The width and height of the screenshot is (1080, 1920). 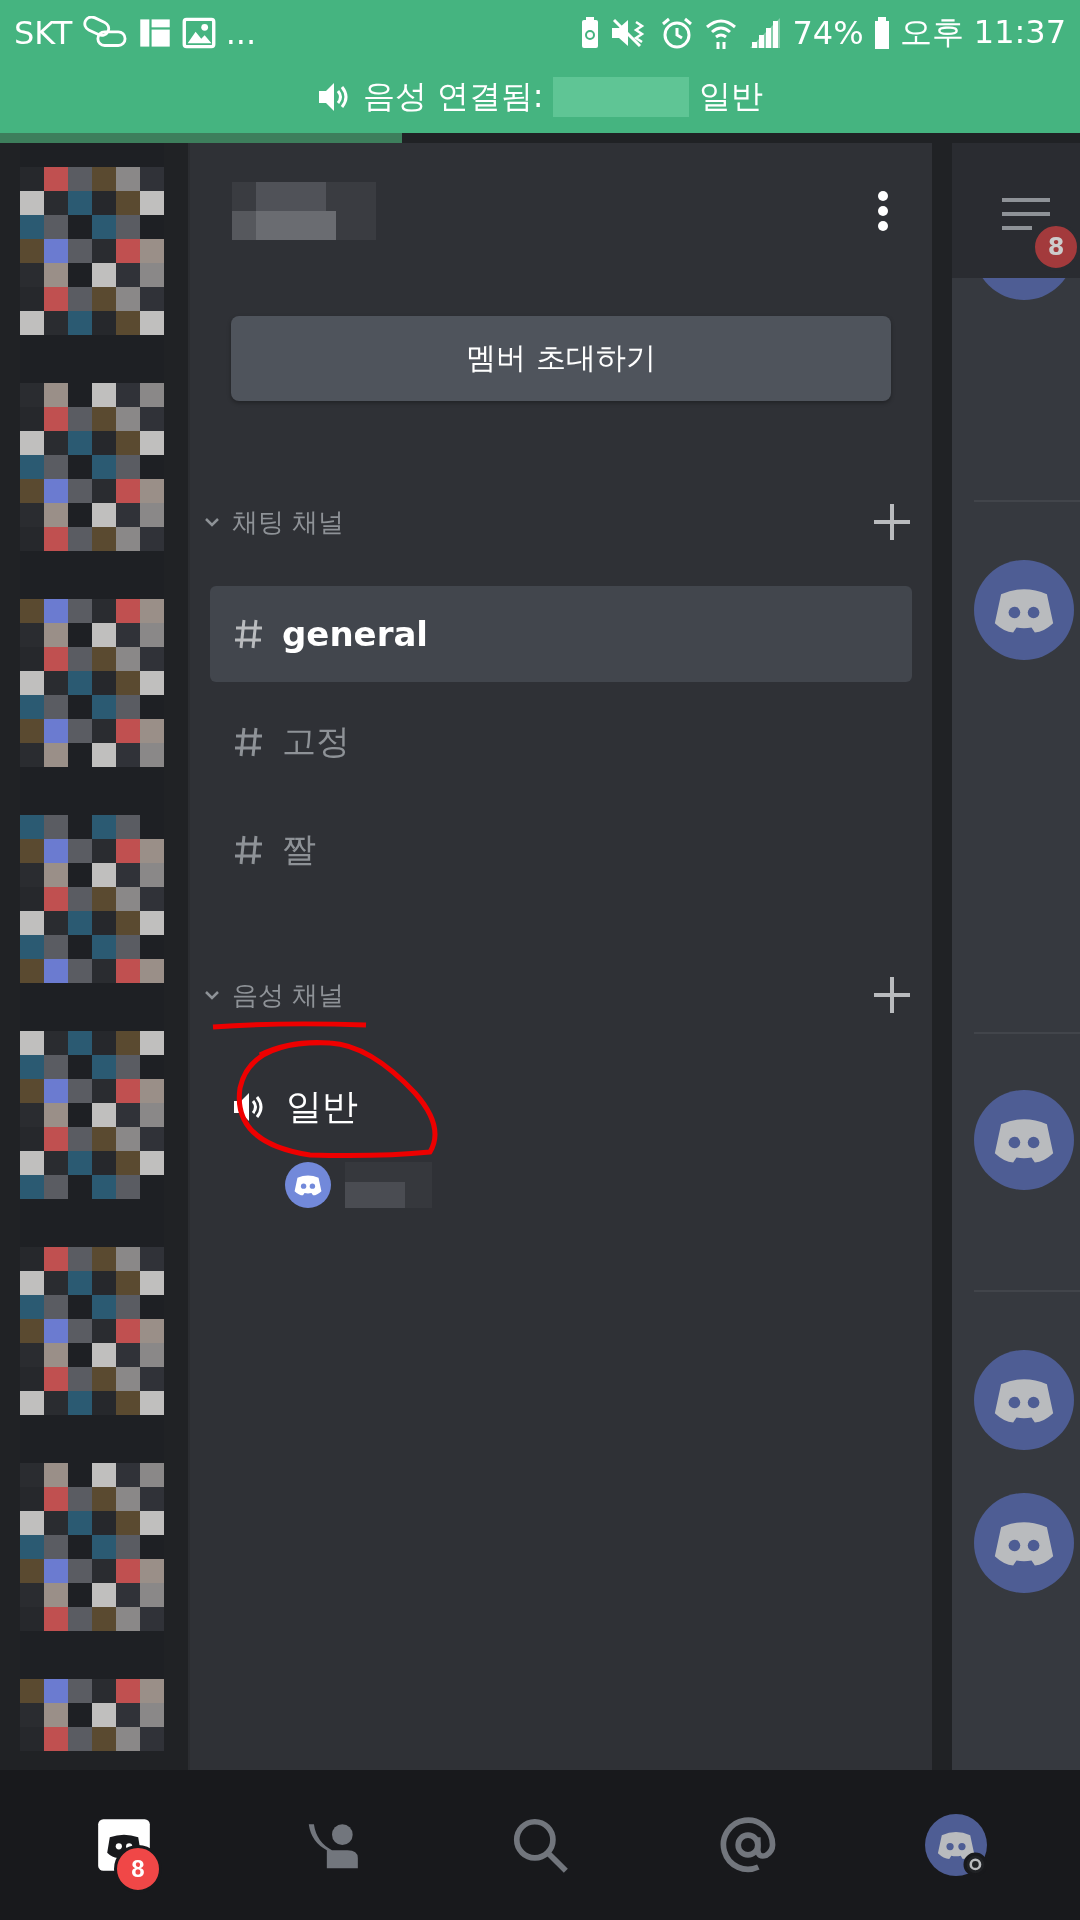 What do you see at coordinates (561, 850) in the screenshot?
I see `channel-item: 짤` at bounding box center [561, 850].